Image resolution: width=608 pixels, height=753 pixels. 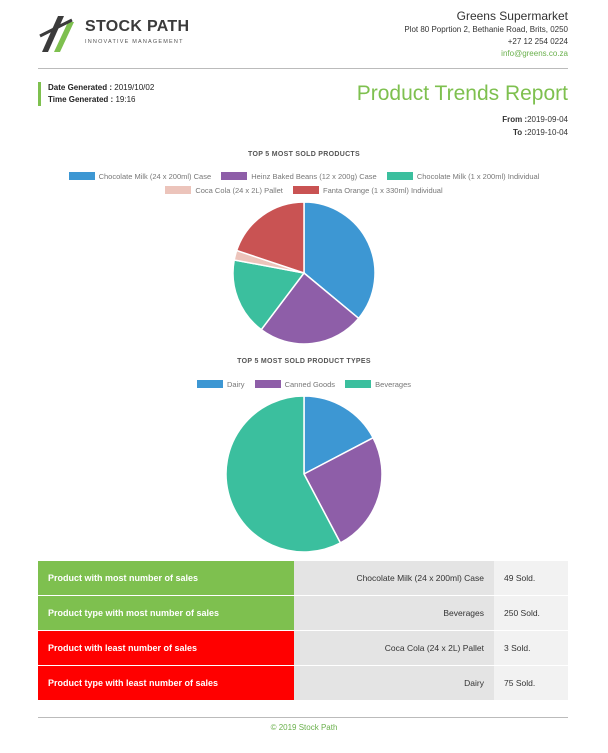 I want to click on header-divider, so click(x=303, y=68).